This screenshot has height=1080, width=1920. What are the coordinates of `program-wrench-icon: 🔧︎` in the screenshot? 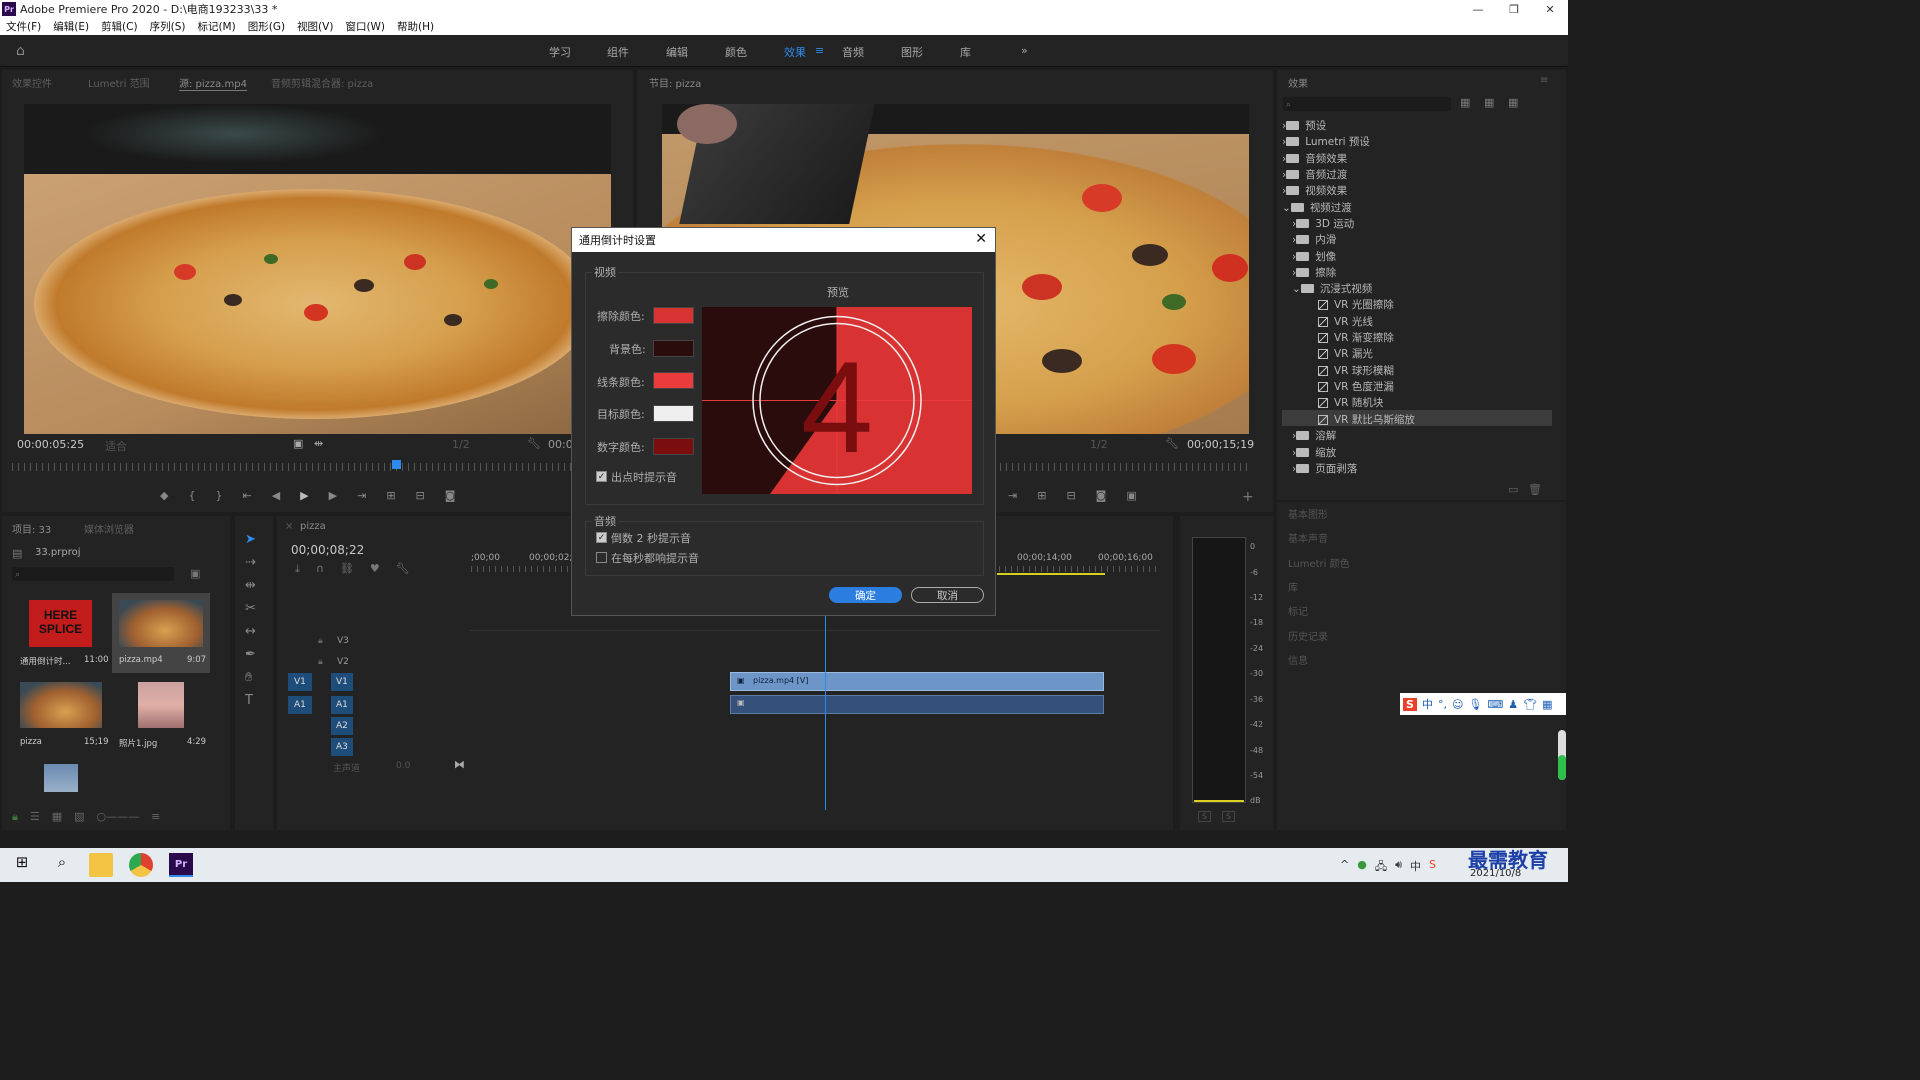 It's located at (1172, 443).